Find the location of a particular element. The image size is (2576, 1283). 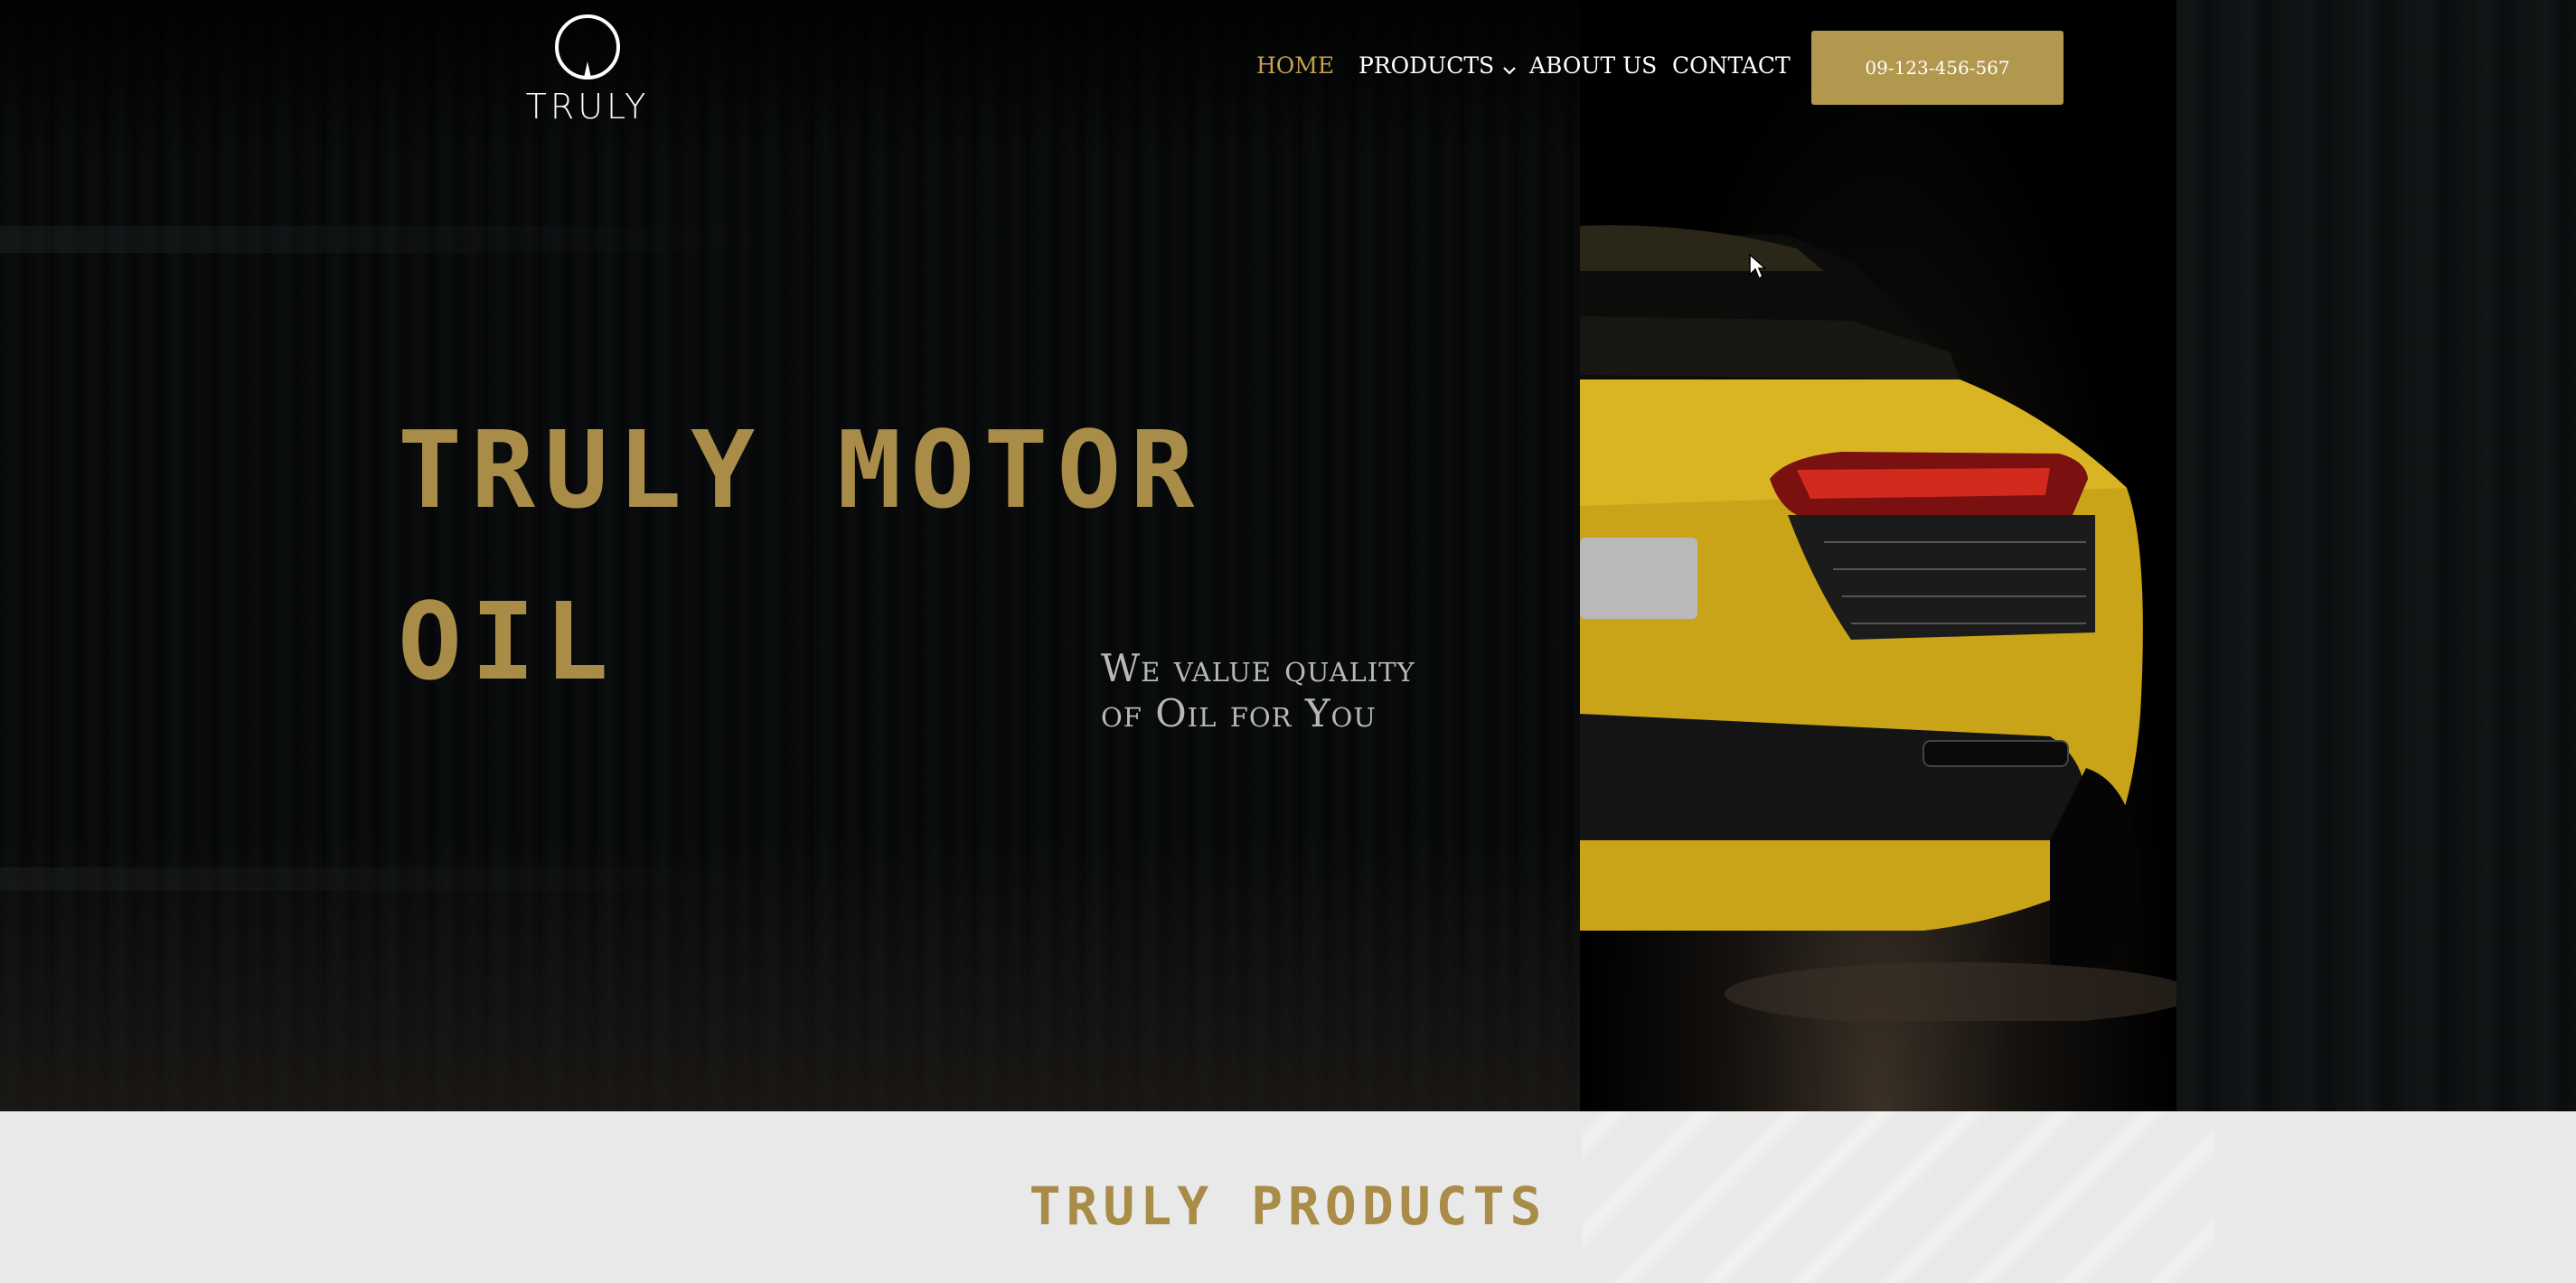

truly-logo: TRULY is located at coordinates (587, 69).